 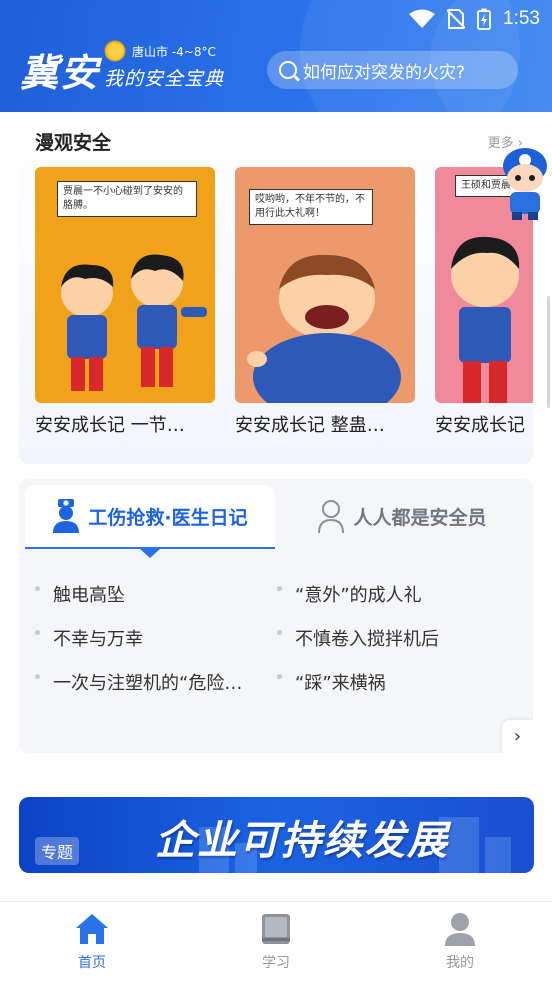 I want to click on comic-thumbnail: 贾晨一不小心碰到了安安的胳膊。, so click(x=125, y=285).